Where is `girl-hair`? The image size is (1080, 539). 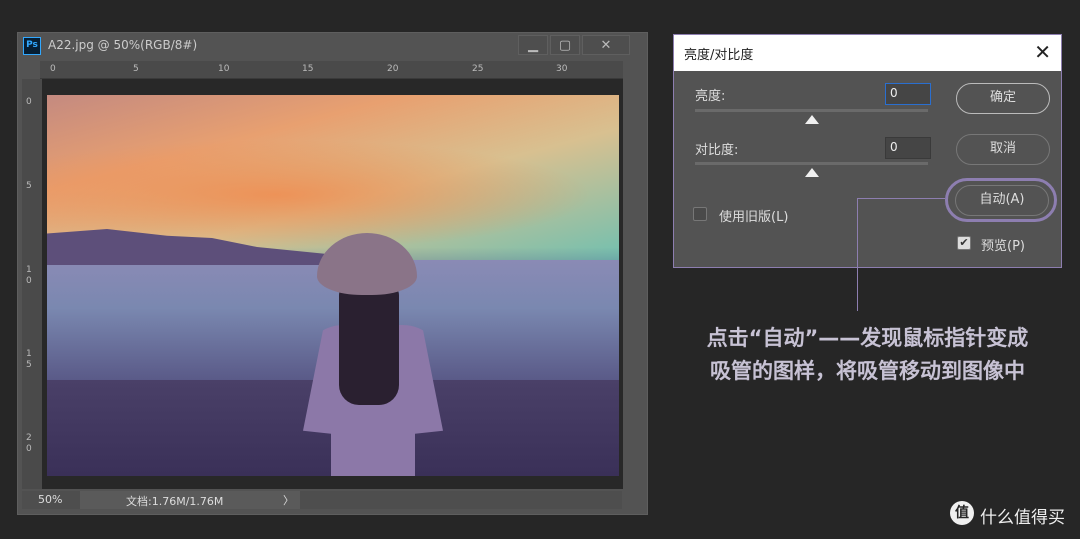
girl-hair is located at coordinates (369, 345).